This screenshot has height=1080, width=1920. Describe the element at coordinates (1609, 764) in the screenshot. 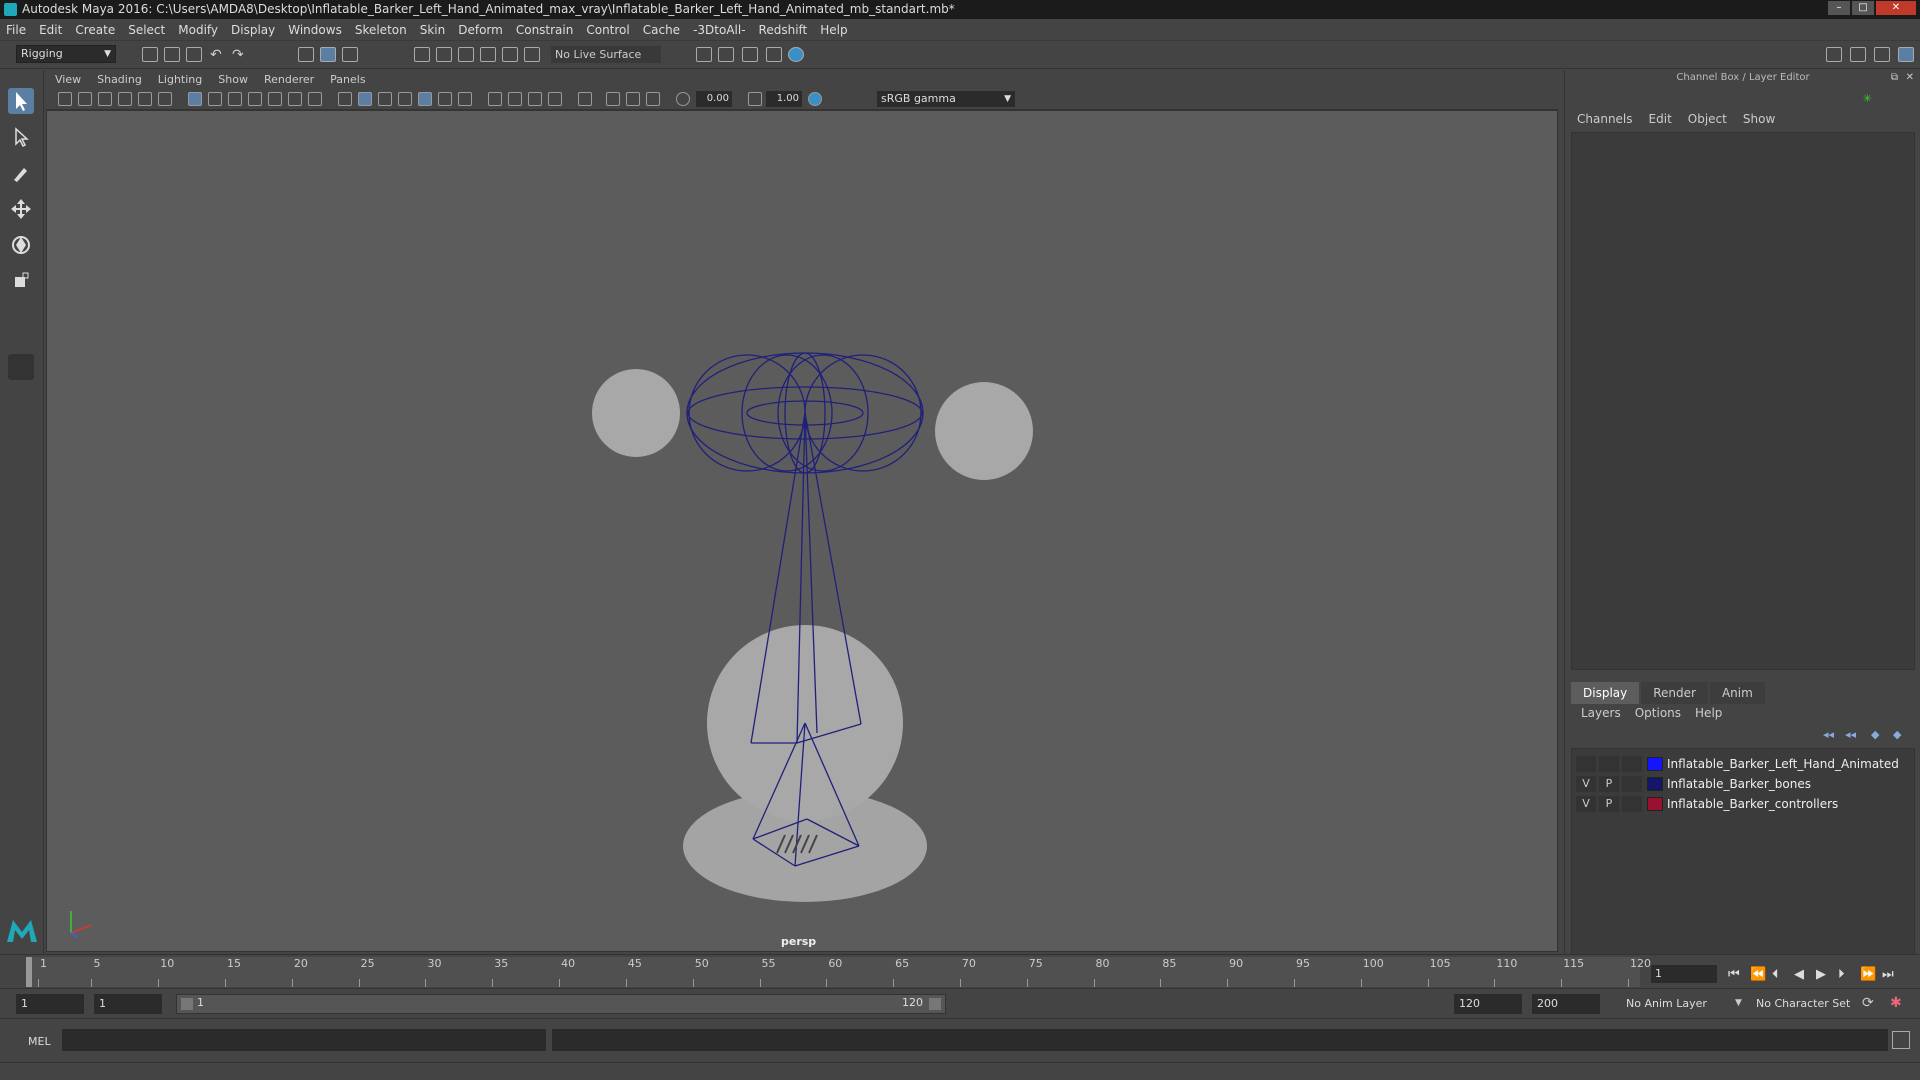

I see `layer-playback-toggle` at that location.